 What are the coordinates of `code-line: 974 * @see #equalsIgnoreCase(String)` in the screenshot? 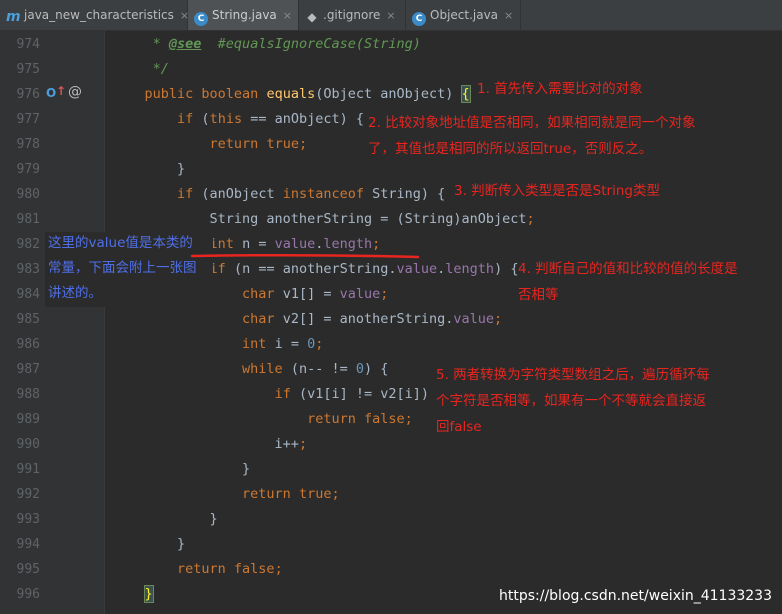 It's located at (391, 44).